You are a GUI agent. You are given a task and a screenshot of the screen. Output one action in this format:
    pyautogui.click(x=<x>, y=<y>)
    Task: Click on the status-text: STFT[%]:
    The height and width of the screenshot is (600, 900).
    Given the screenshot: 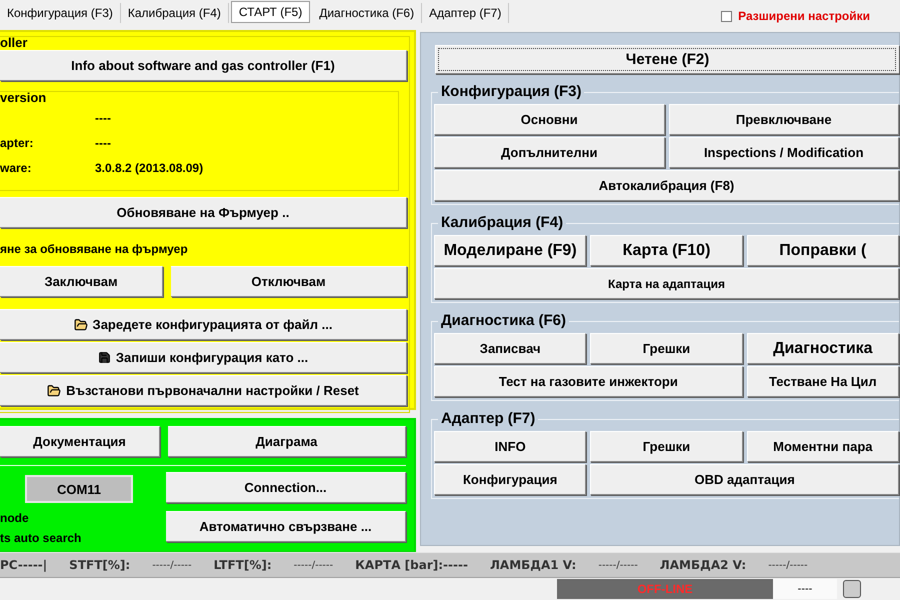 What is the action you would take?
    pyautogui.click(x=99, y=565)
    